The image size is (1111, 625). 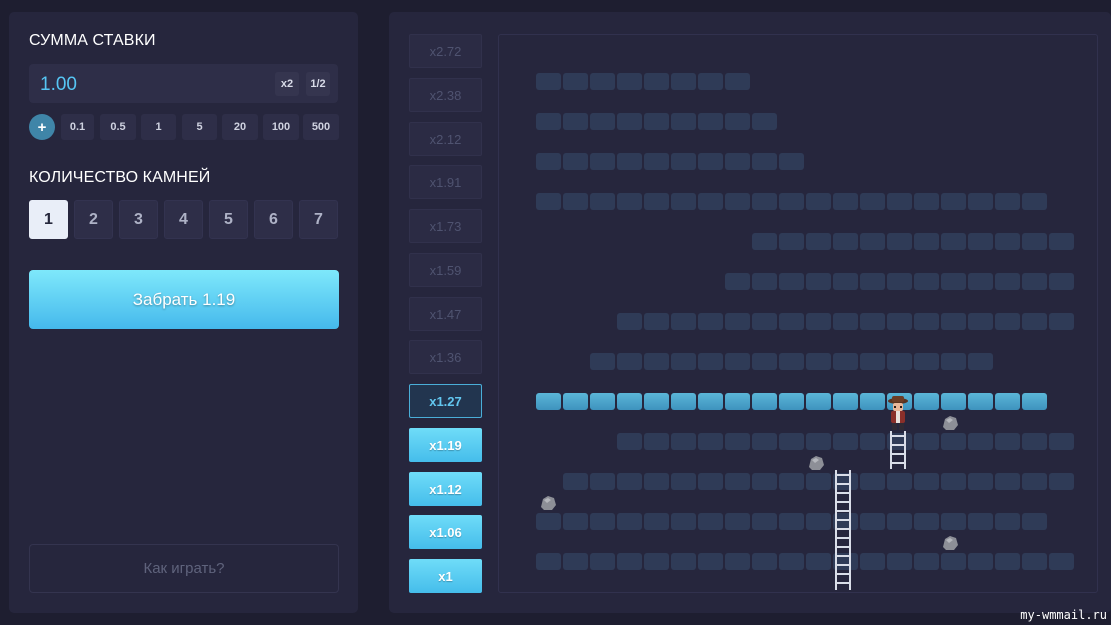 What do you see at coordinates (228, 219) in the screenshot?
I see `stones-option-5: 5` at bounding box center [228, 219].